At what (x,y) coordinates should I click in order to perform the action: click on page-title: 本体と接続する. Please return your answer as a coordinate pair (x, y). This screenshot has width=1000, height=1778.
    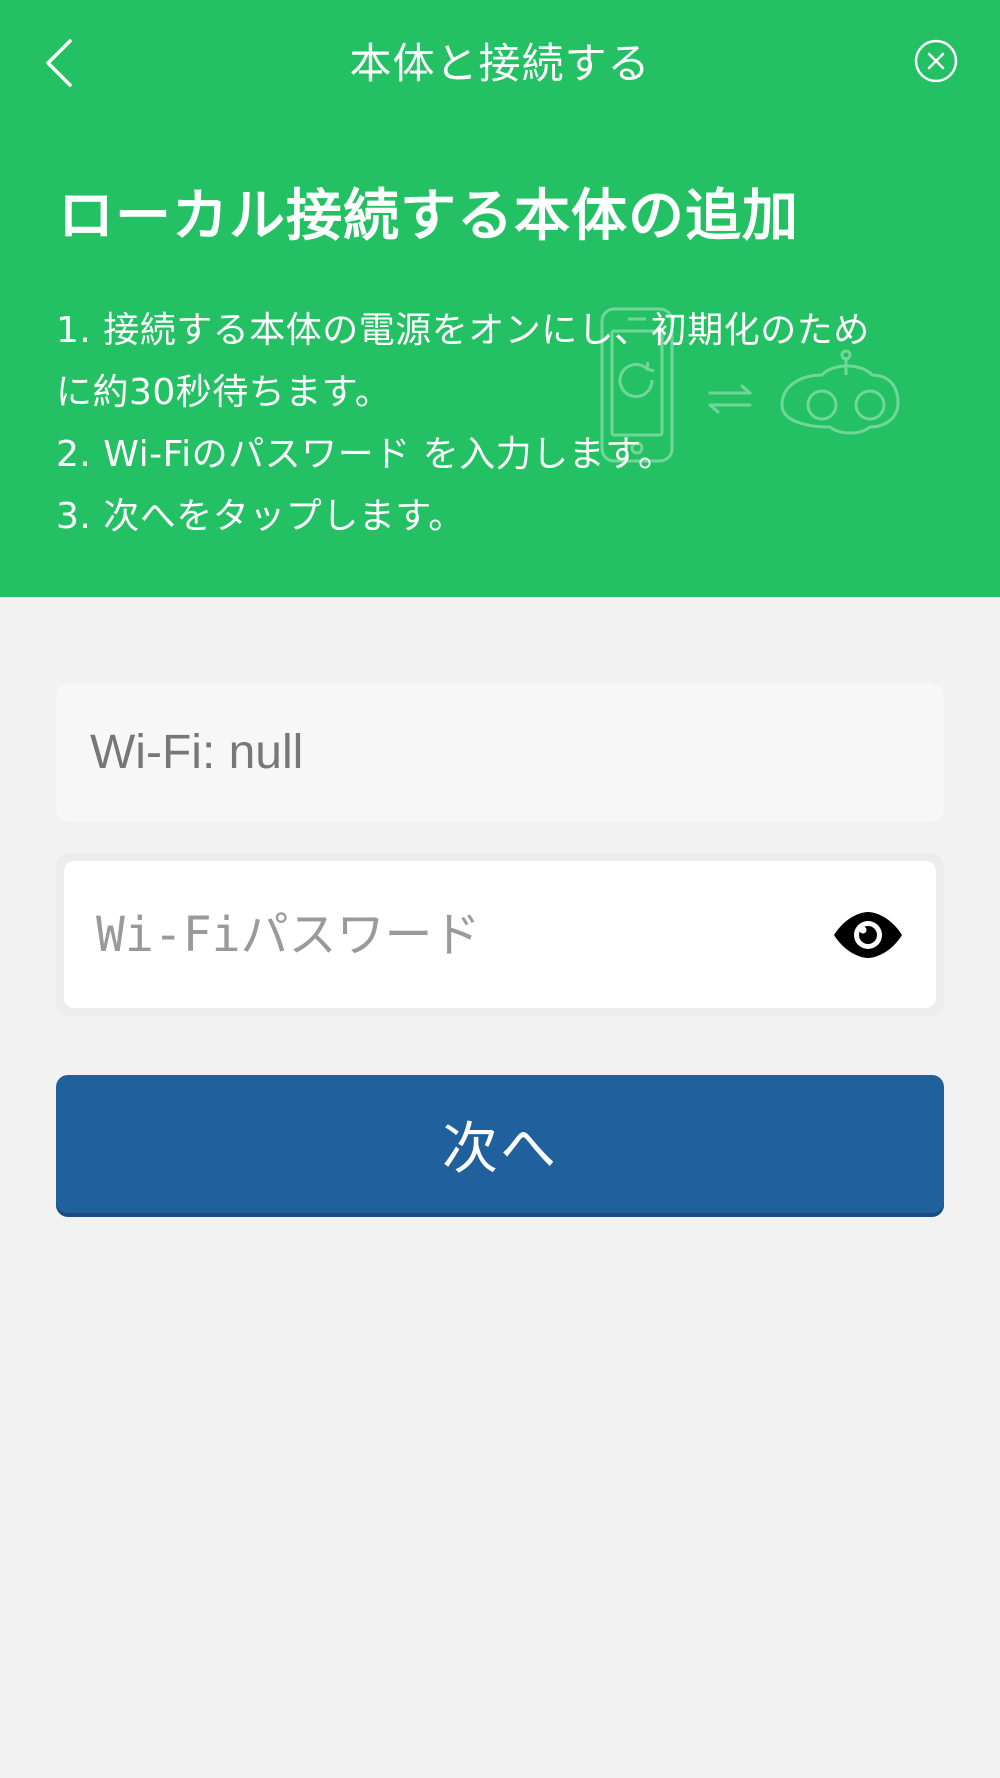
    Looking at the image, I should click on (500, 63).